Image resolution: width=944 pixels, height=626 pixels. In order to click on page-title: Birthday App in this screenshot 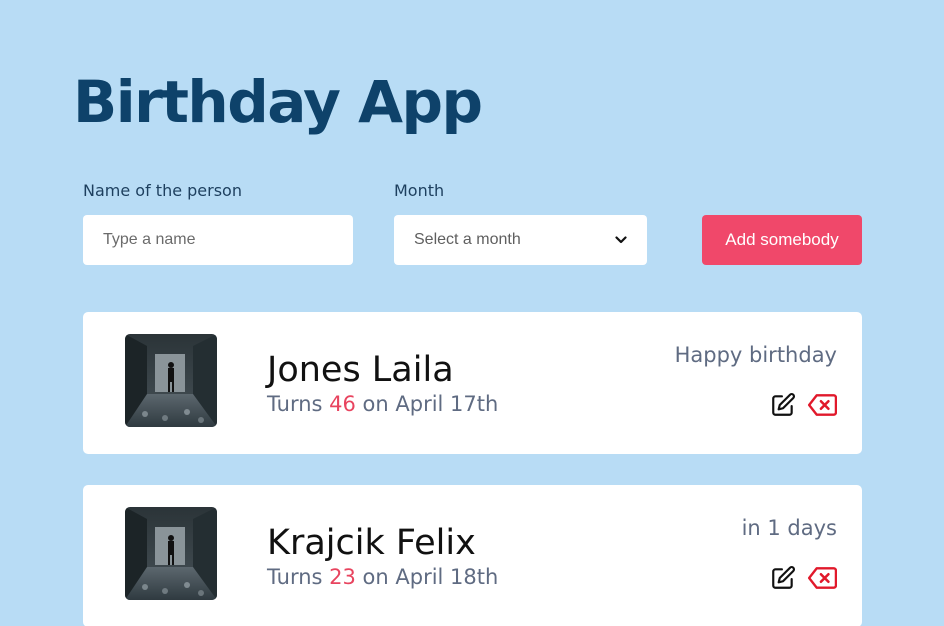, I will do `click(278, 102)`.